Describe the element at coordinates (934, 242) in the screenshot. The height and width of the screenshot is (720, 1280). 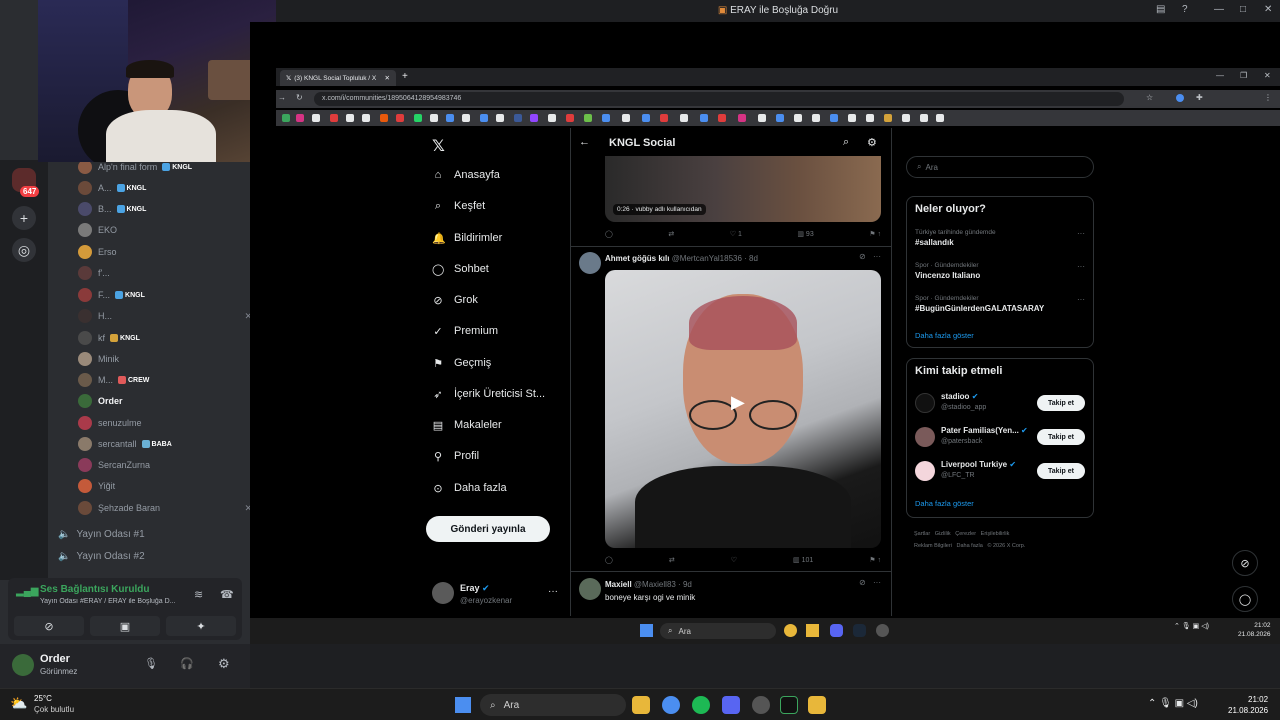
I see `trend-item: #sallandık` at that location.